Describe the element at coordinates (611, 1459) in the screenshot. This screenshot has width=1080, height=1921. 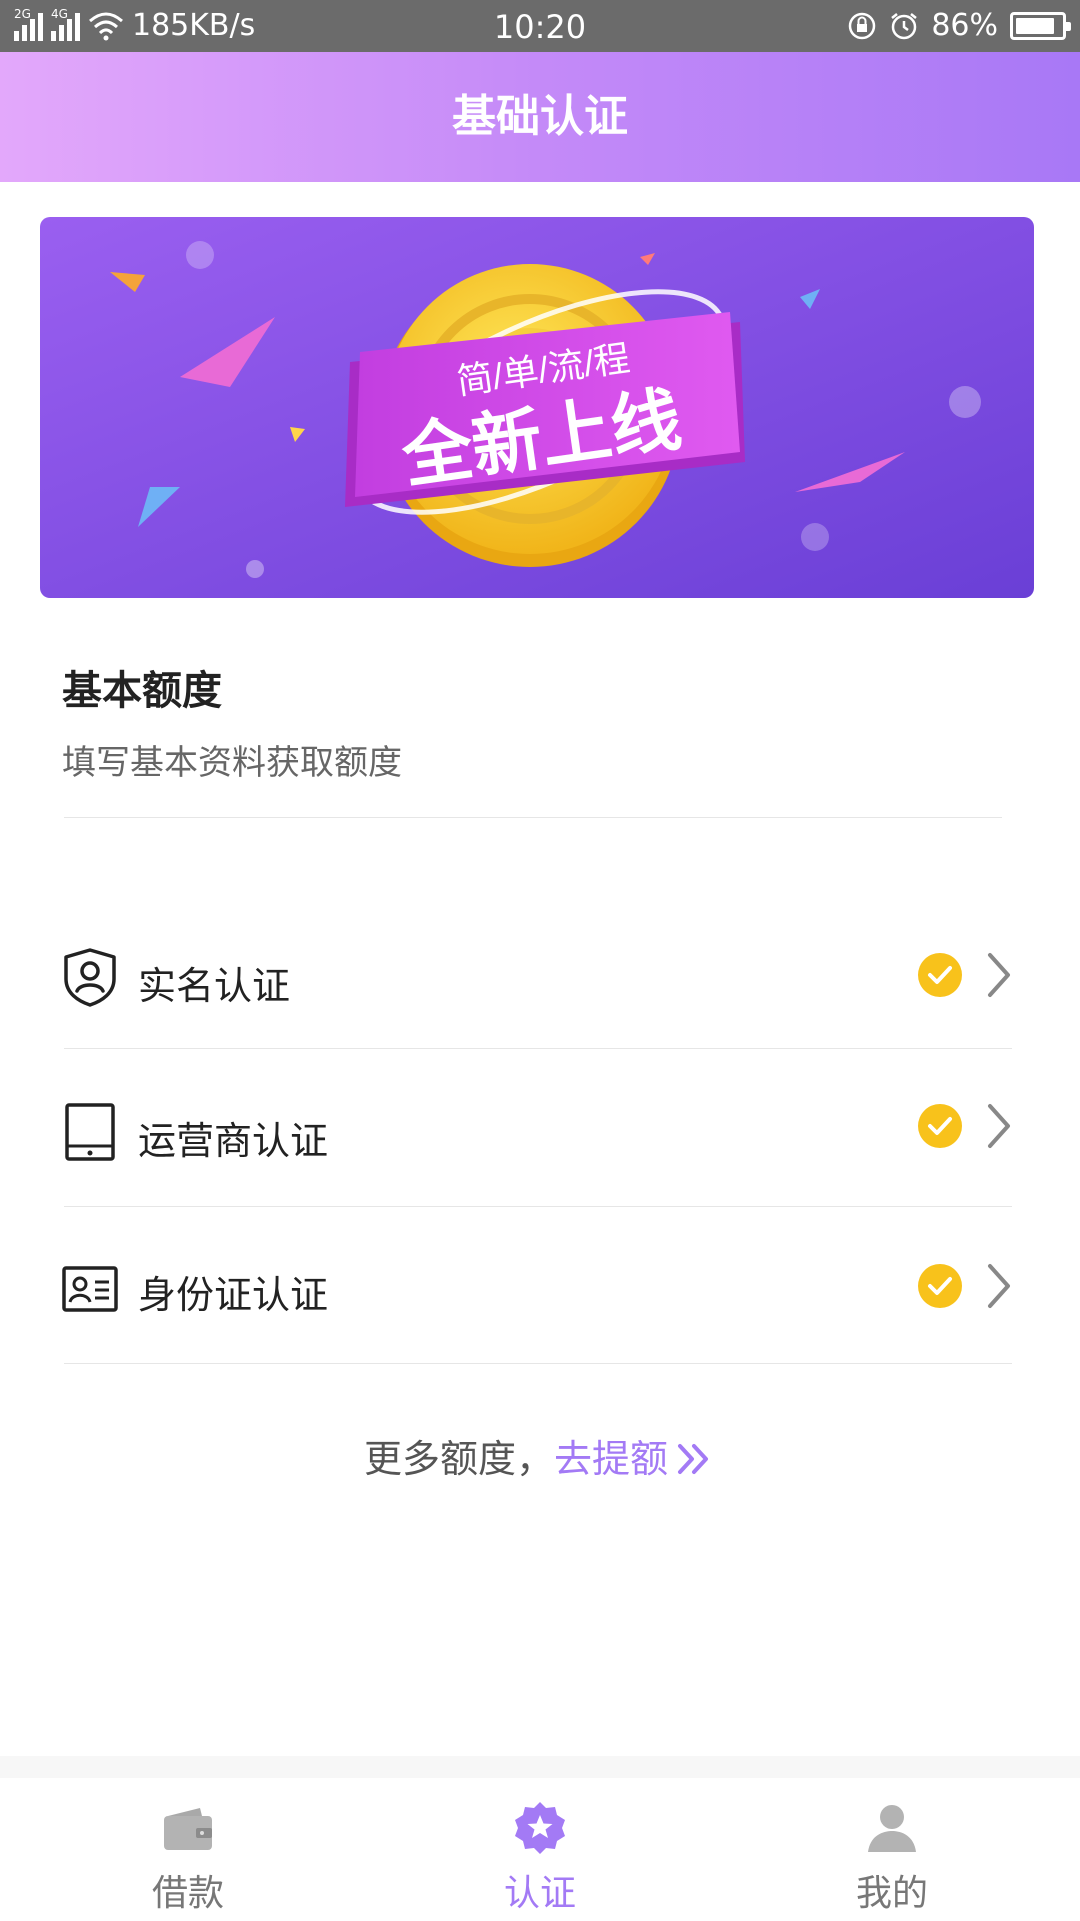
I see `raise-quota-link: 去提额` at that location.